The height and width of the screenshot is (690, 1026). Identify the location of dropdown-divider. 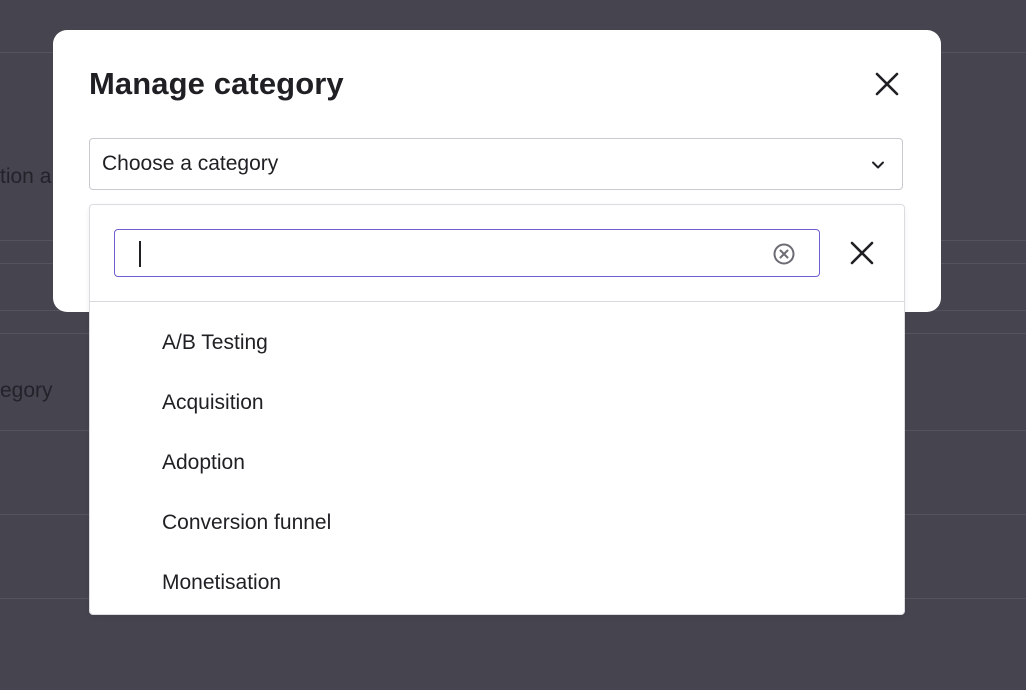
(497, 301).